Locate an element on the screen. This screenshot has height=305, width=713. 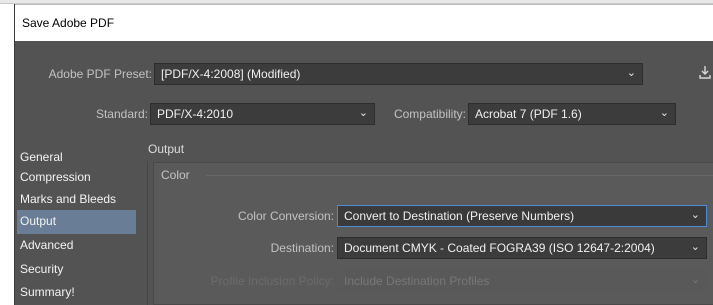
sidebar-item-label: Security is located at coordinates (42, 269).